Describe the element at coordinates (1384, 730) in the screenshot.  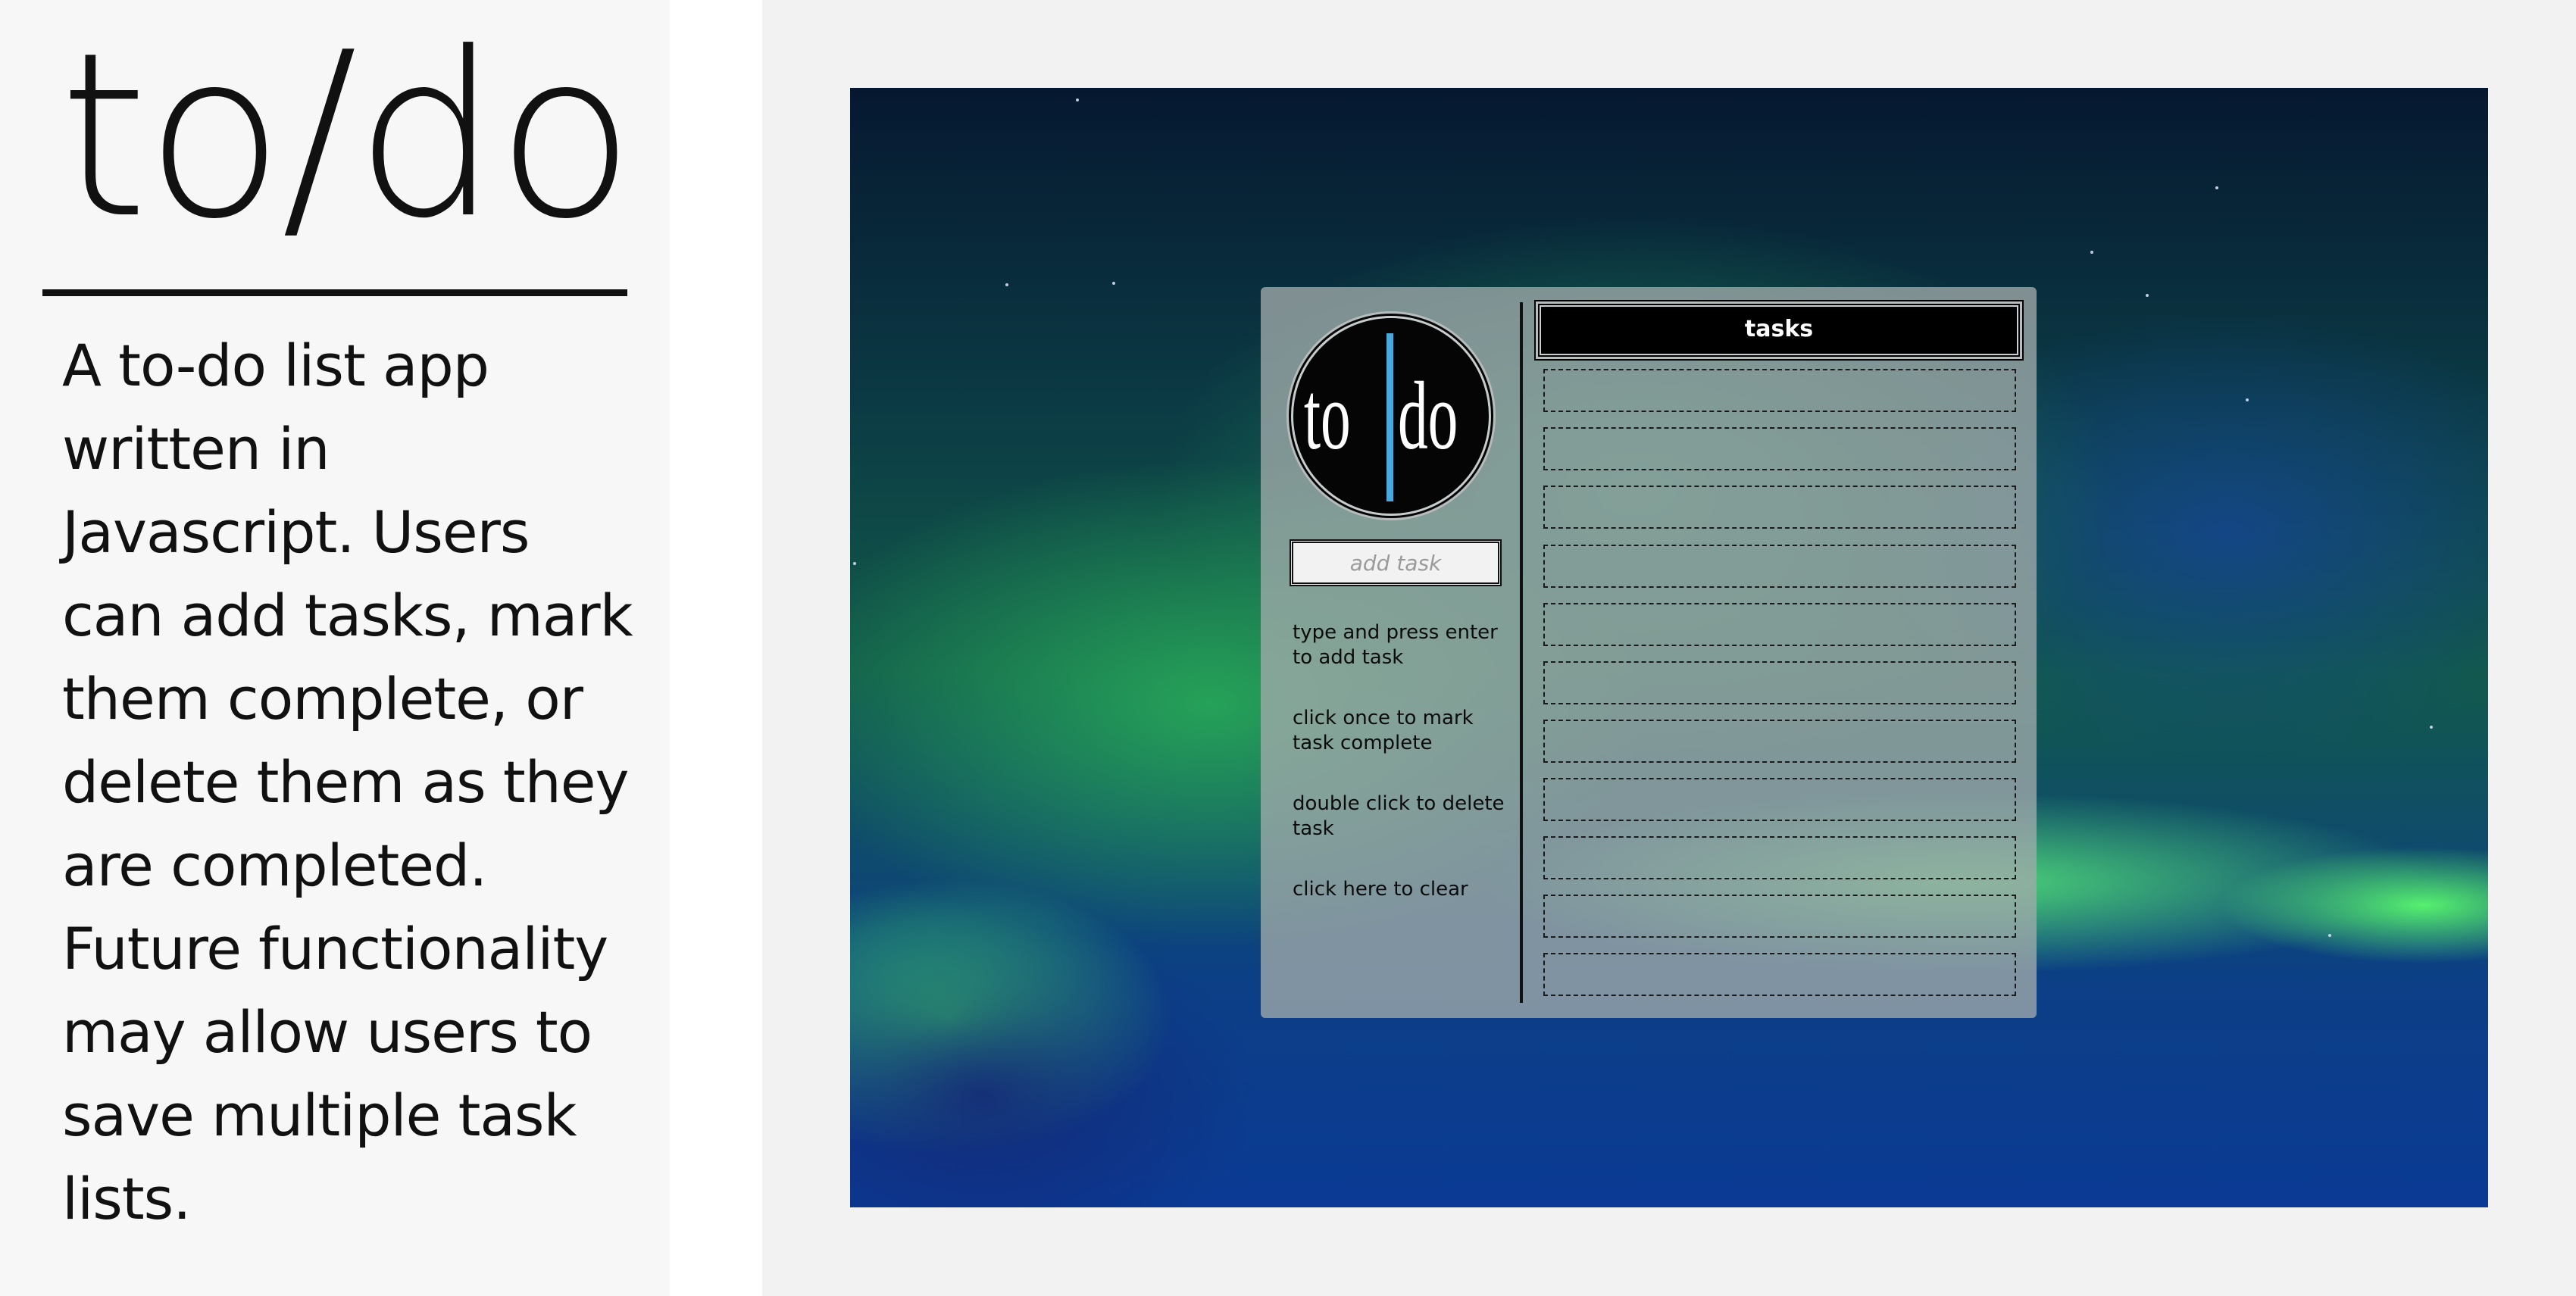
I see `instruction-complete: click once to mark task complete` at that location.